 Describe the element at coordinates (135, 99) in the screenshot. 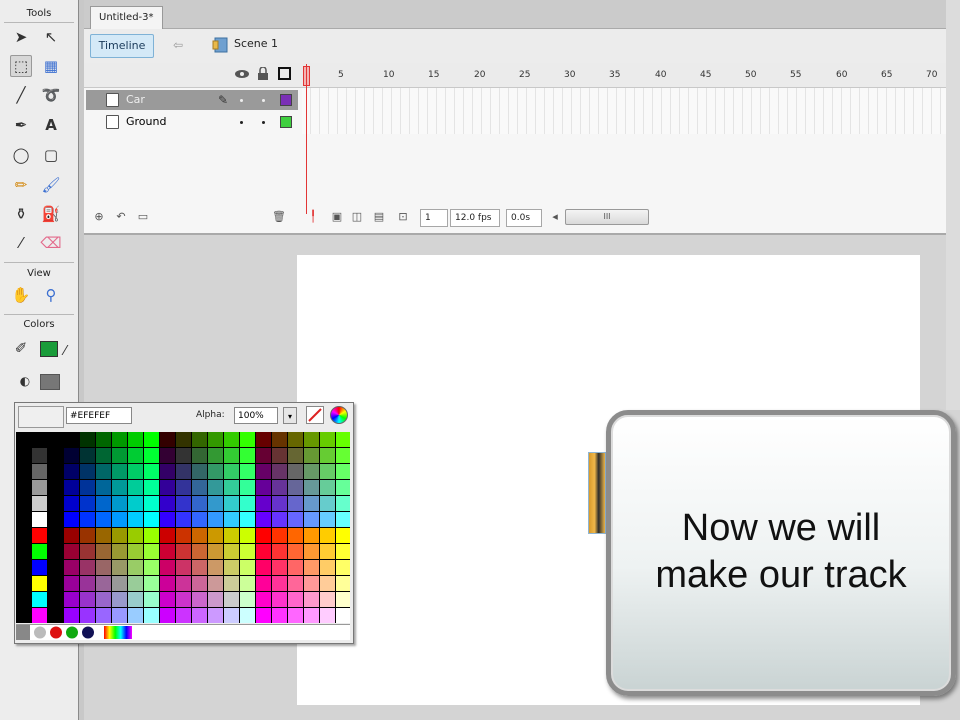

I see `layer-name: Car` at that location.